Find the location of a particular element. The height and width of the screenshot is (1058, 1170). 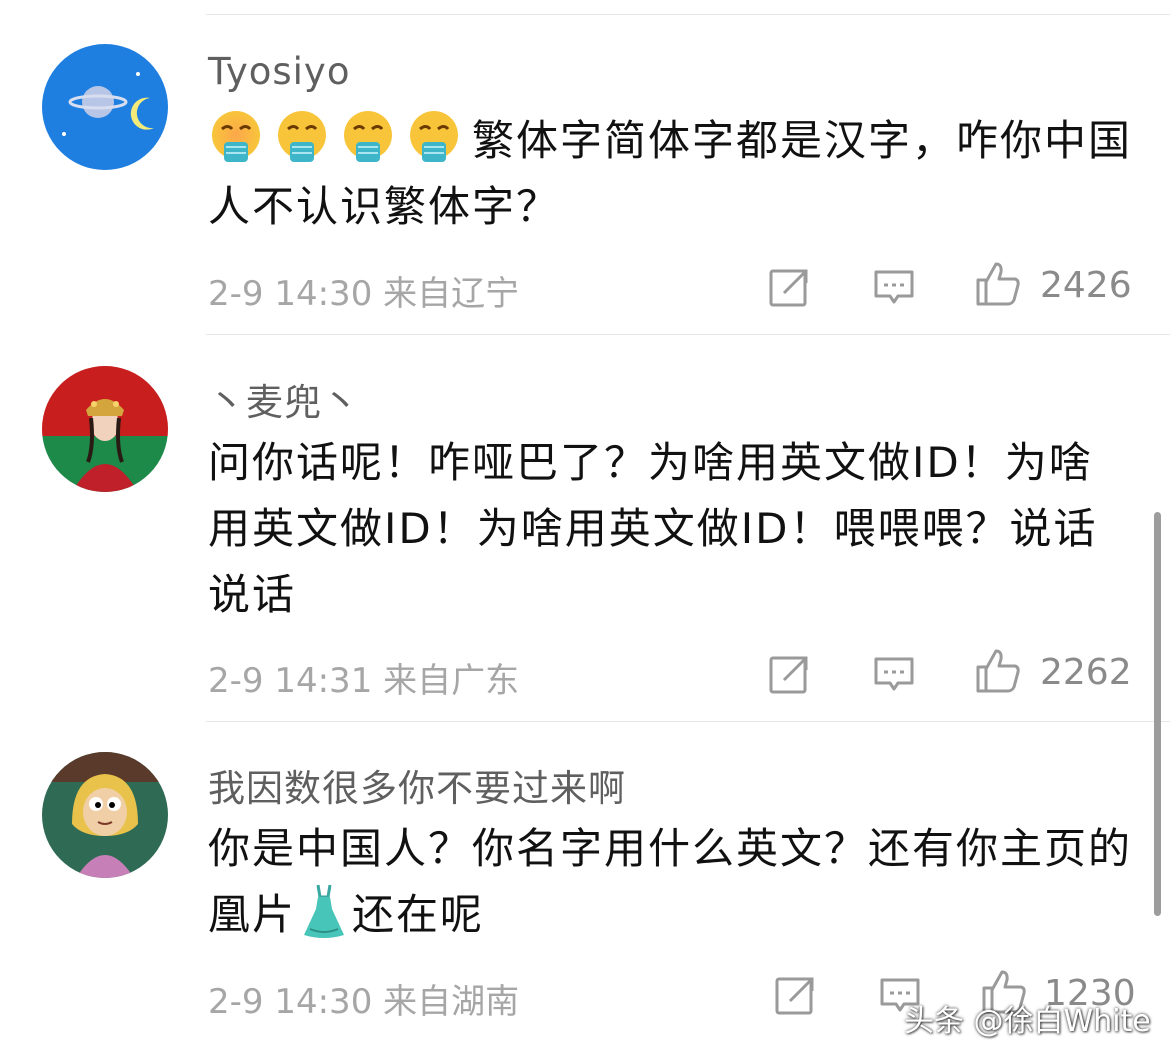

username: Tyosiyo is located at coordinates (279, 71).